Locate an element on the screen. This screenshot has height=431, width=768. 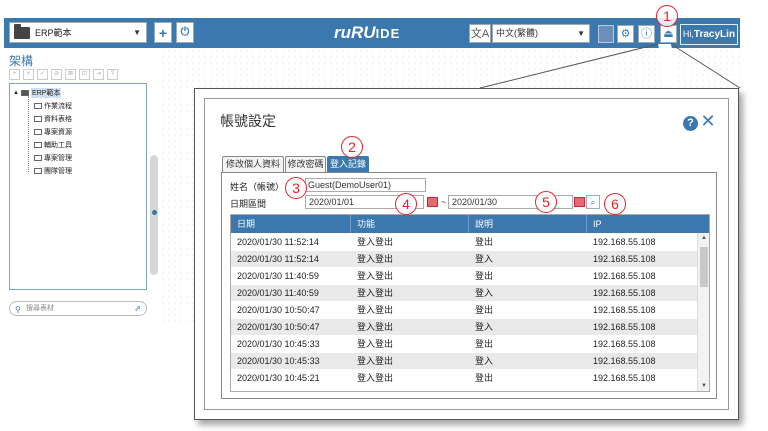
tab-change-password: 修改密碼 is located at coordinates (305, 164).